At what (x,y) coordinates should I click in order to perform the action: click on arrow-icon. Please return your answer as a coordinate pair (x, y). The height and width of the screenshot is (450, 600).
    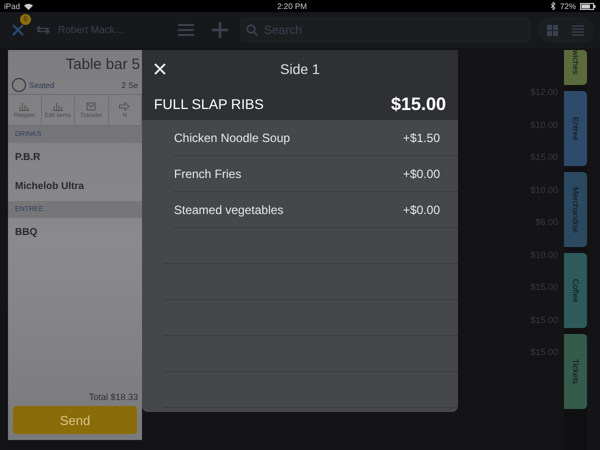
    Looking at the image, I should click on (124, 106).